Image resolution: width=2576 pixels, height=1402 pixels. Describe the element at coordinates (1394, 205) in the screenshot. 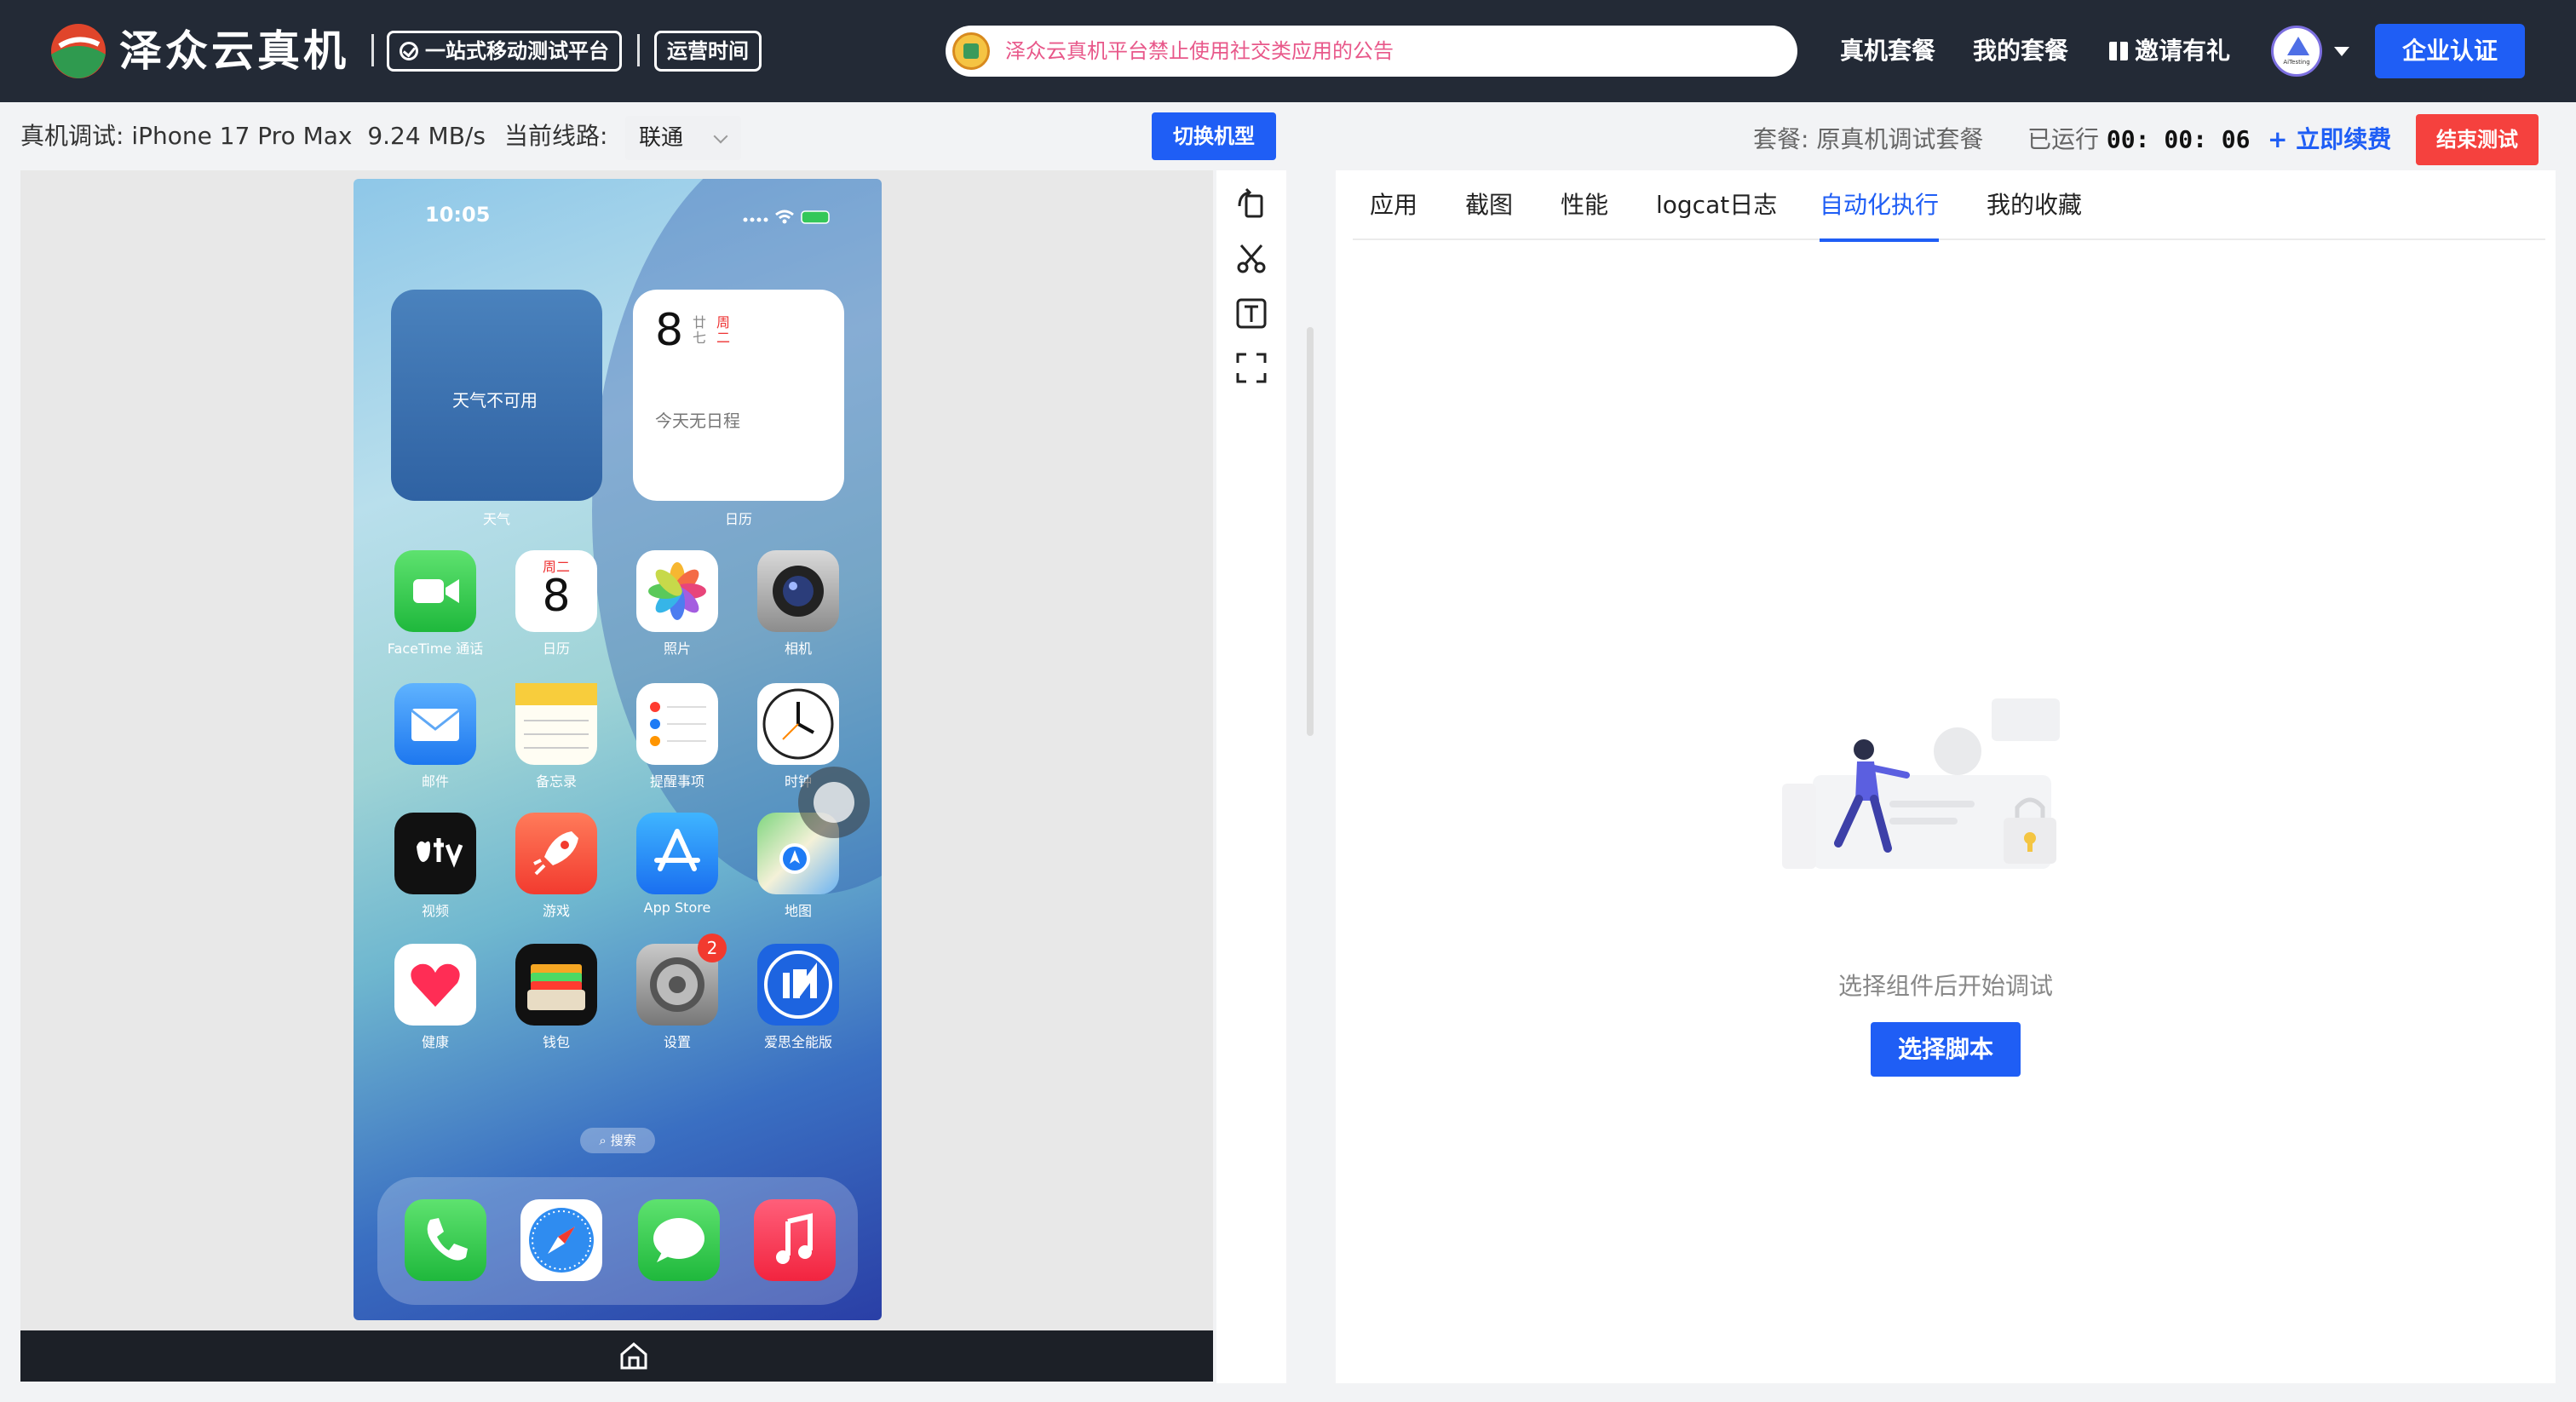

I see `tab-apps: 应用` at that location.